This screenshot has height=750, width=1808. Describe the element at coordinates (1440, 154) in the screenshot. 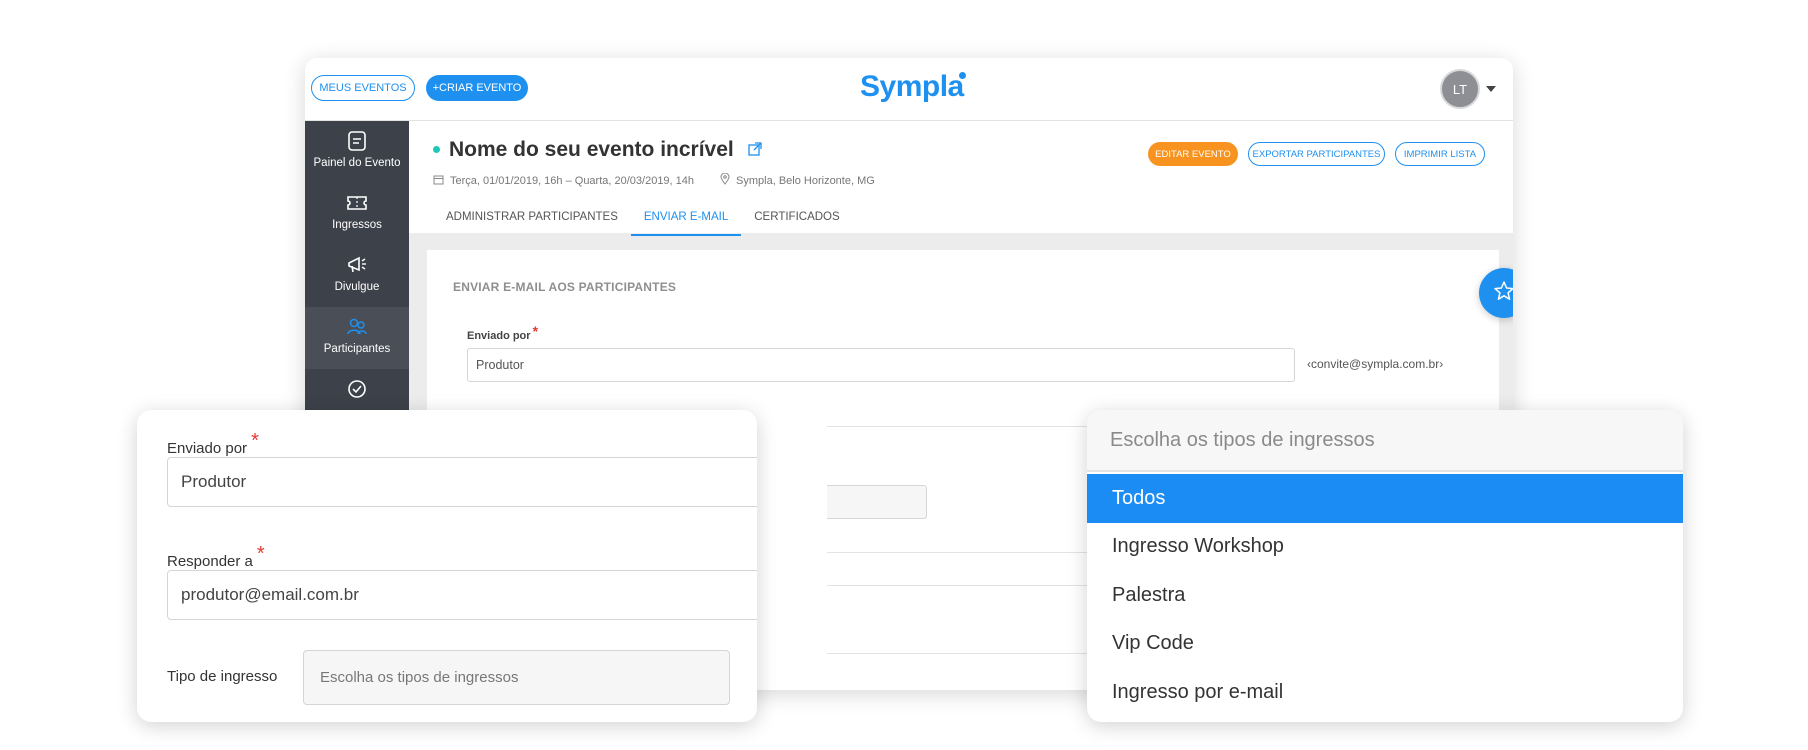

I see `print-list-button: IMPRIMIR LISTA` at that location.